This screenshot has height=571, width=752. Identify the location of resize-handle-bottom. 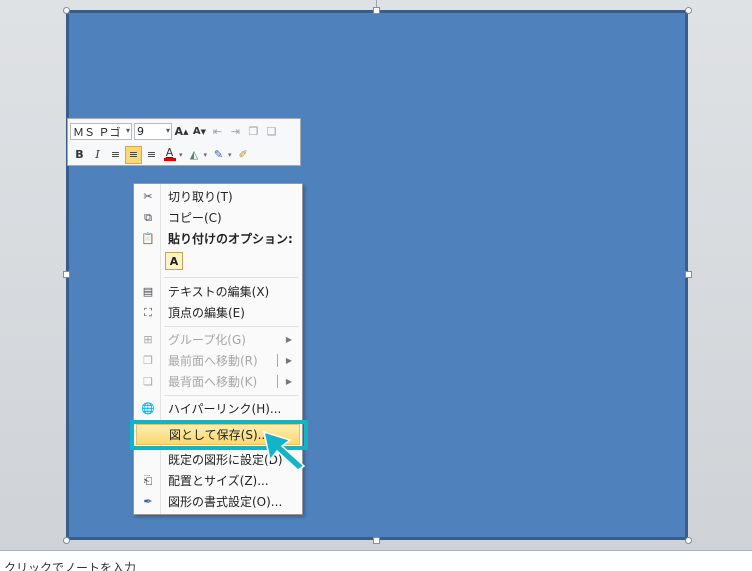
(376, 540).